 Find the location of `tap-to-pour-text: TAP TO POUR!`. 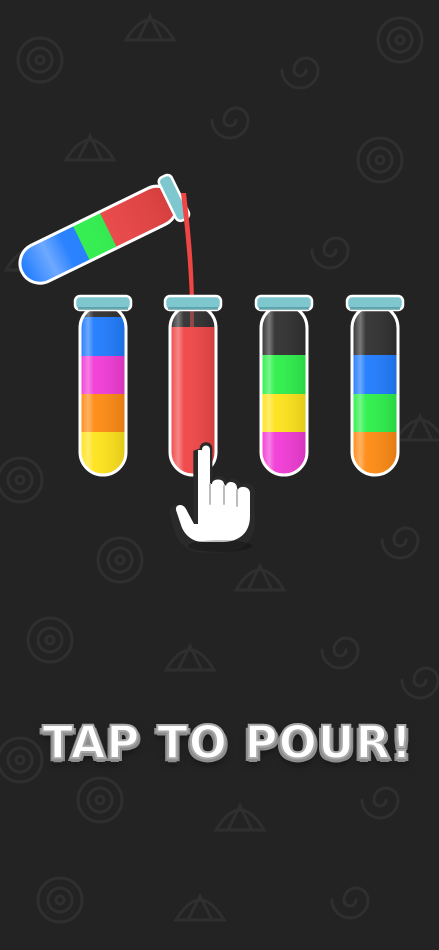

tap-to-pour-text: TAP TO POUR! is located at coordinates (227, 742).